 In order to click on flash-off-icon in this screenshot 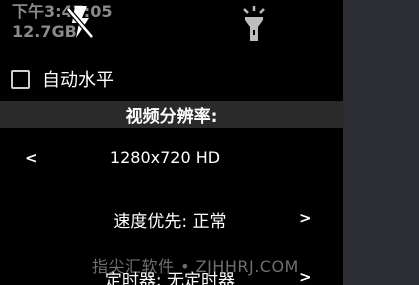, I will do `click(80, 22)`.